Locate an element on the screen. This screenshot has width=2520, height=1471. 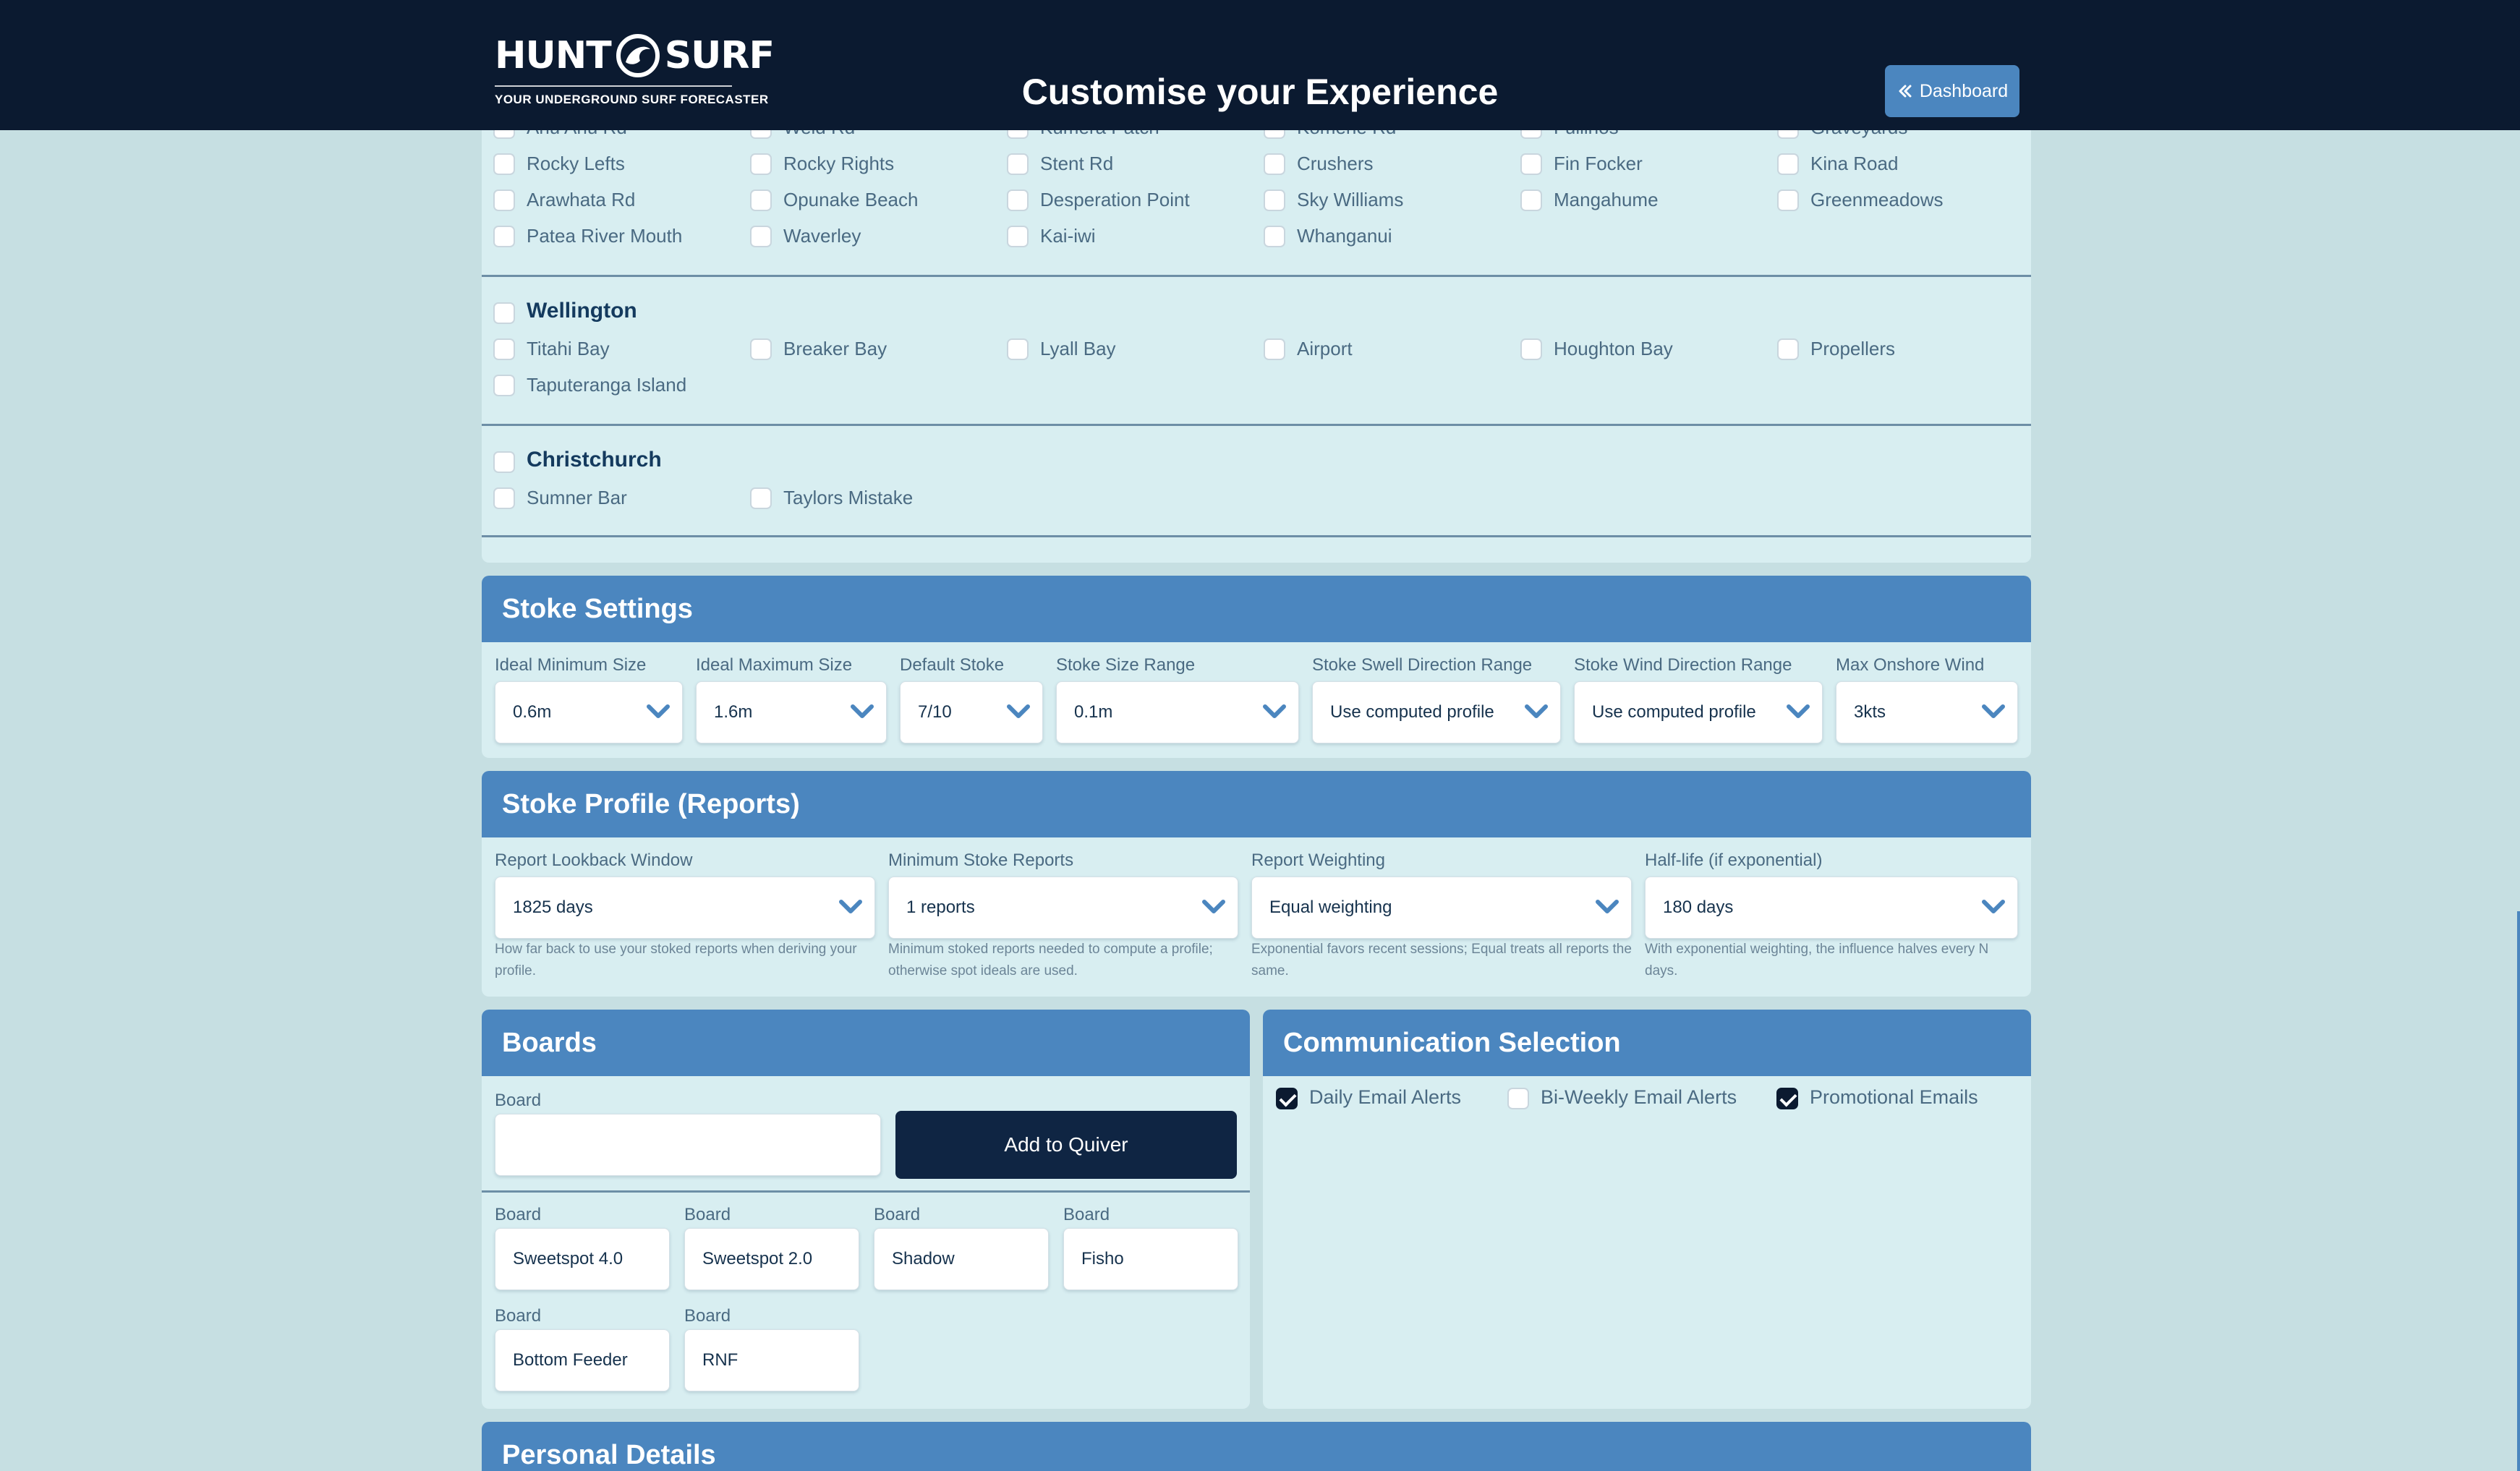
spot-lyall-bay-checkbox is located at coordinates (1018, 349).